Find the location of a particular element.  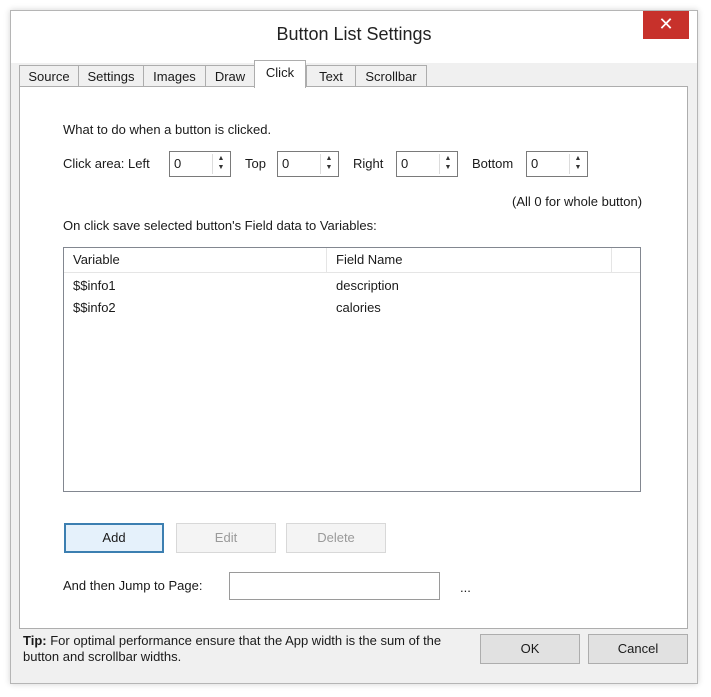

top-spin-arrows: ▲ ▼ is located at coordinates (328, 164).